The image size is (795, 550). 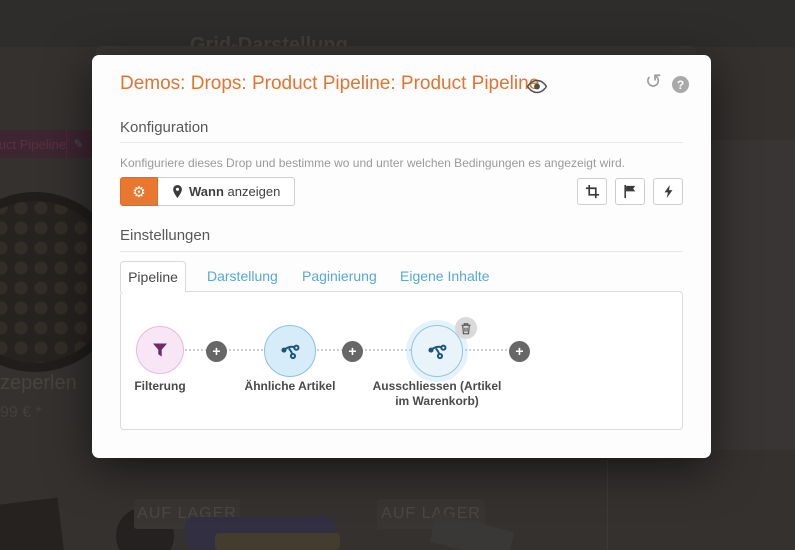 I want to click on background-top-band, so click(x=397, y=23).